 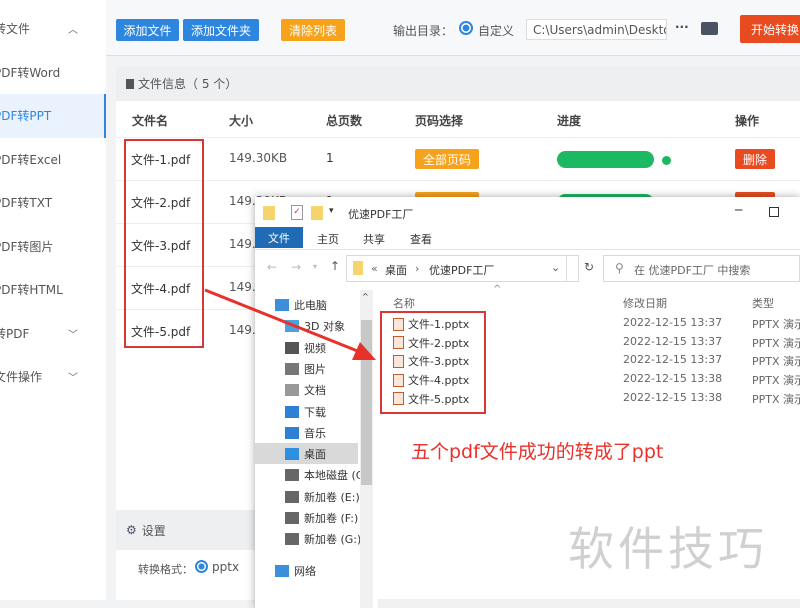 What do you see at coordinates (290, 324) in the screenshot?
I see `annotation-arrow` at bounding box center [290, 324].